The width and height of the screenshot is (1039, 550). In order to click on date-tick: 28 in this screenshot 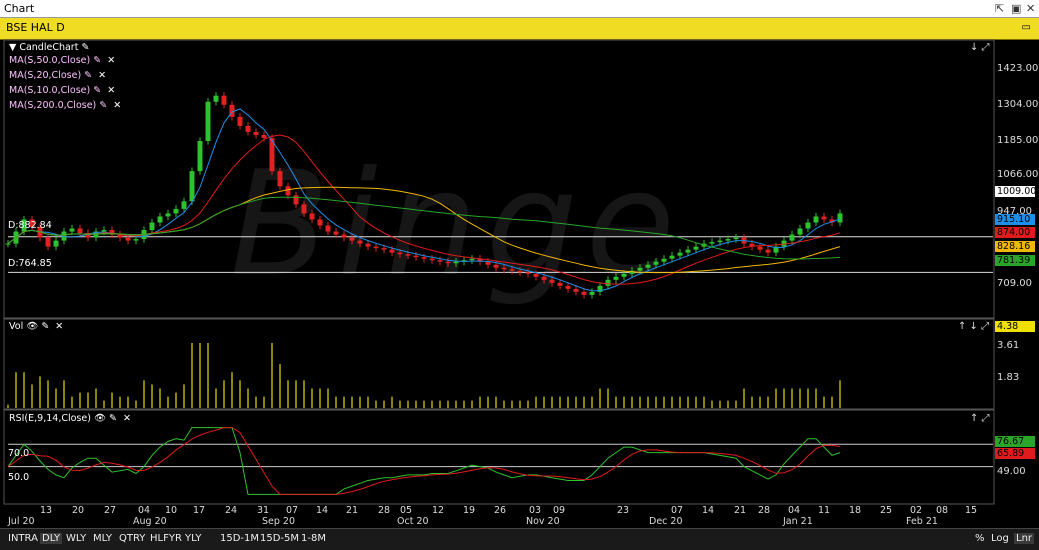, I will do `click(384, 510)`.